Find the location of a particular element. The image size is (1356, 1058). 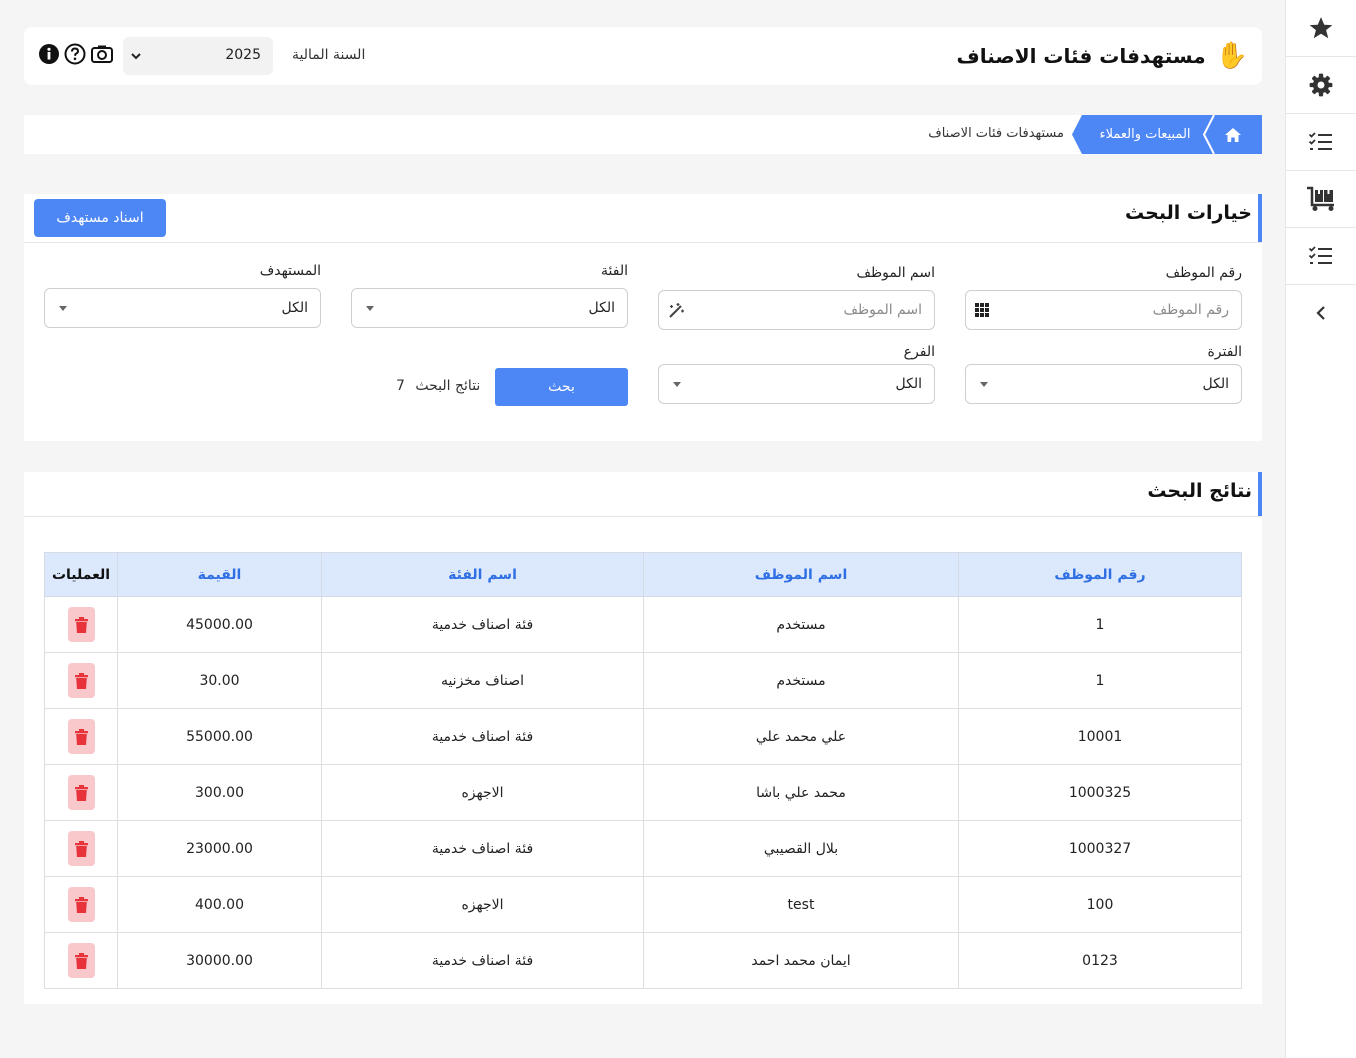

gear-icon is located at coordinates (1321, 85).